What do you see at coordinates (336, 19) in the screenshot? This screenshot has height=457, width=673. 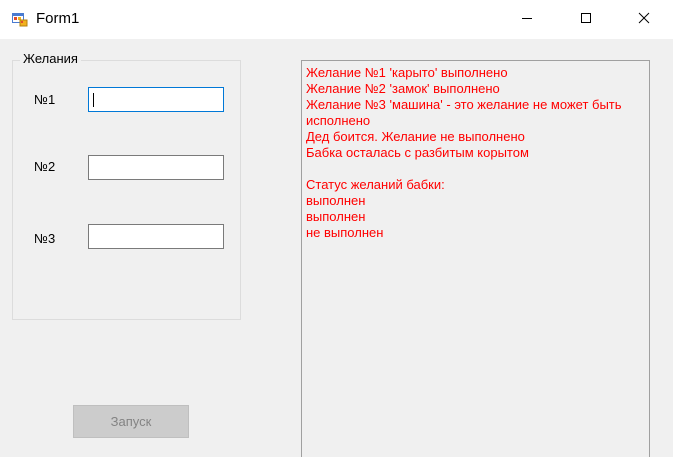 I see `title-bar: Form1` at bounding box center [336, 19].